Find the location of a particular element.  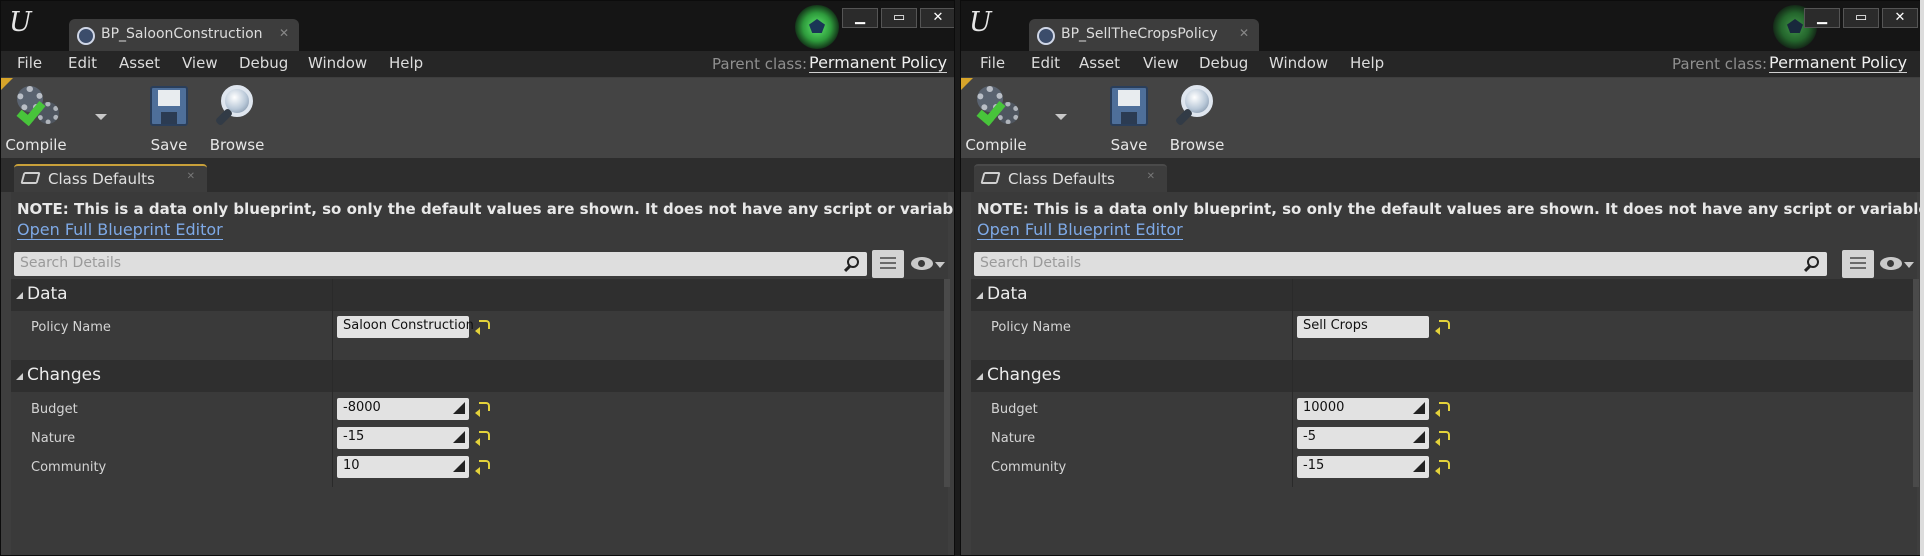

save-disk-icon is located at coordinates (1129, 106).